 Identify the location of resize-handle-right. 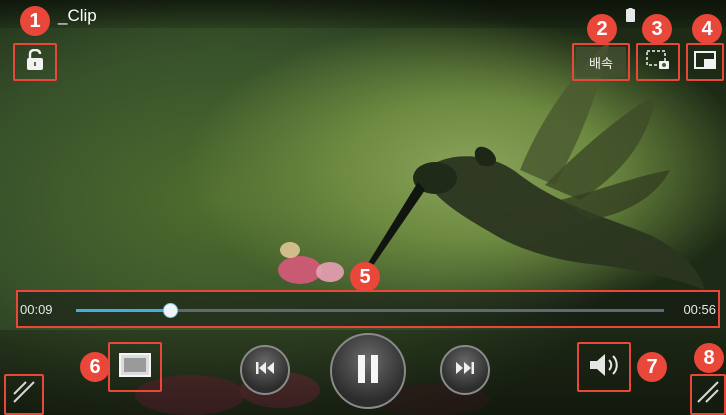
(708, 394).